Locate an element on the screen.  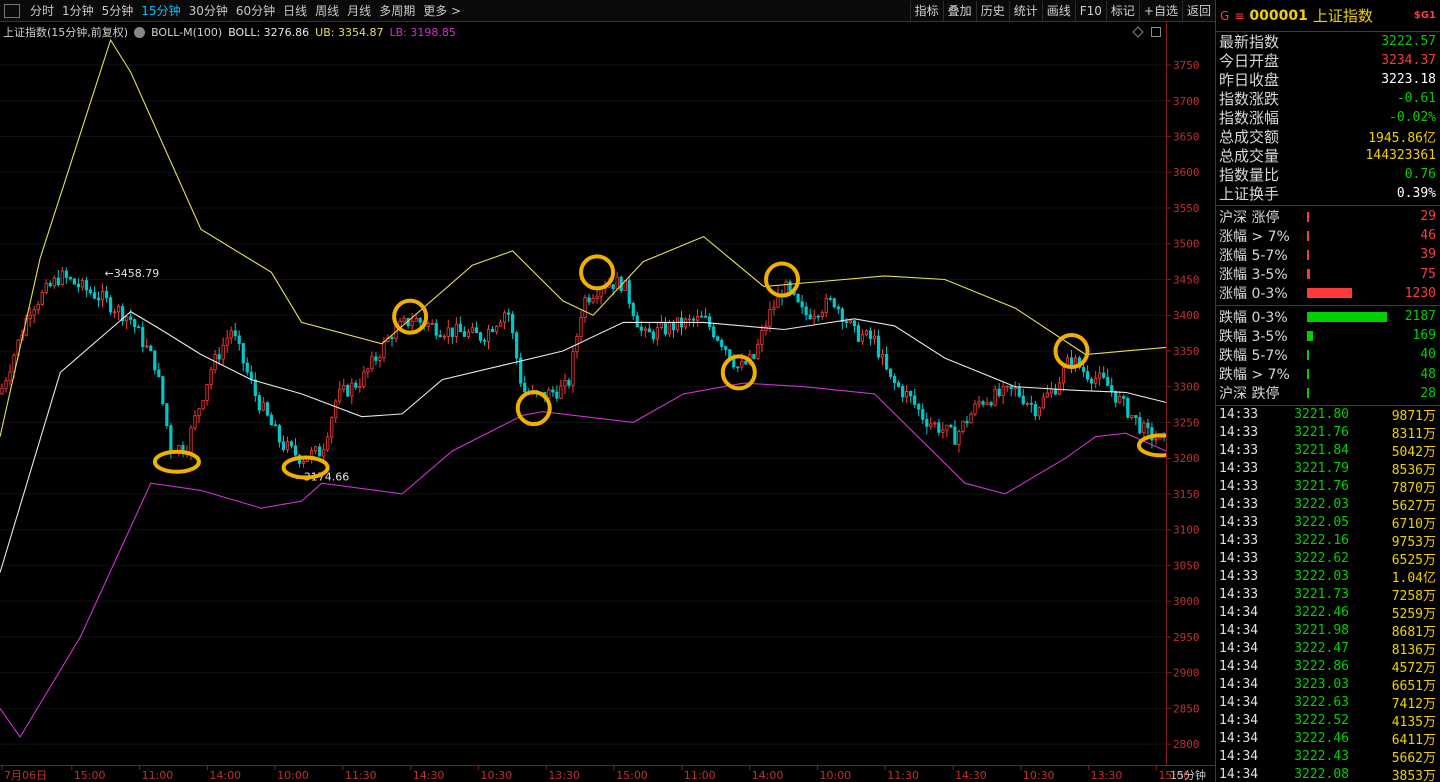
group-badge: $G1 is located at coordinates (1425, 15).